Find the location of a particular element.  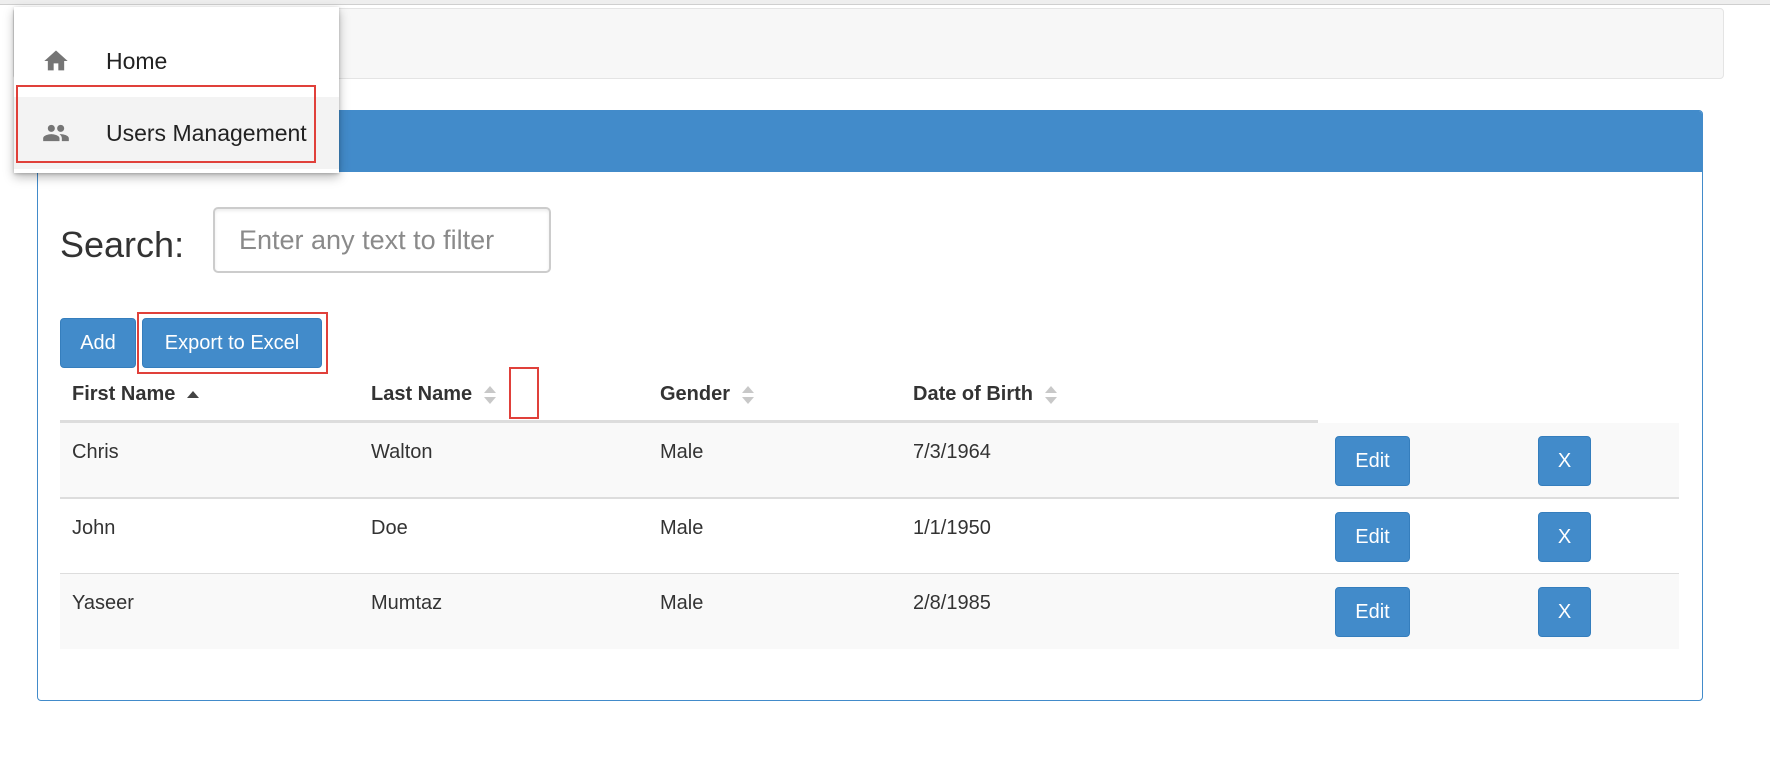

sort-ascending-icon is located at coordinates (193, 394).